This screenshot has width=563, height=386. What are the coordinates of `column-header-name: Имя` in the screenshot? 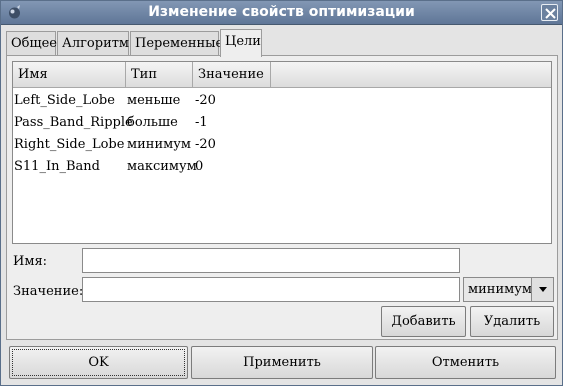 It's located at (69, 74).